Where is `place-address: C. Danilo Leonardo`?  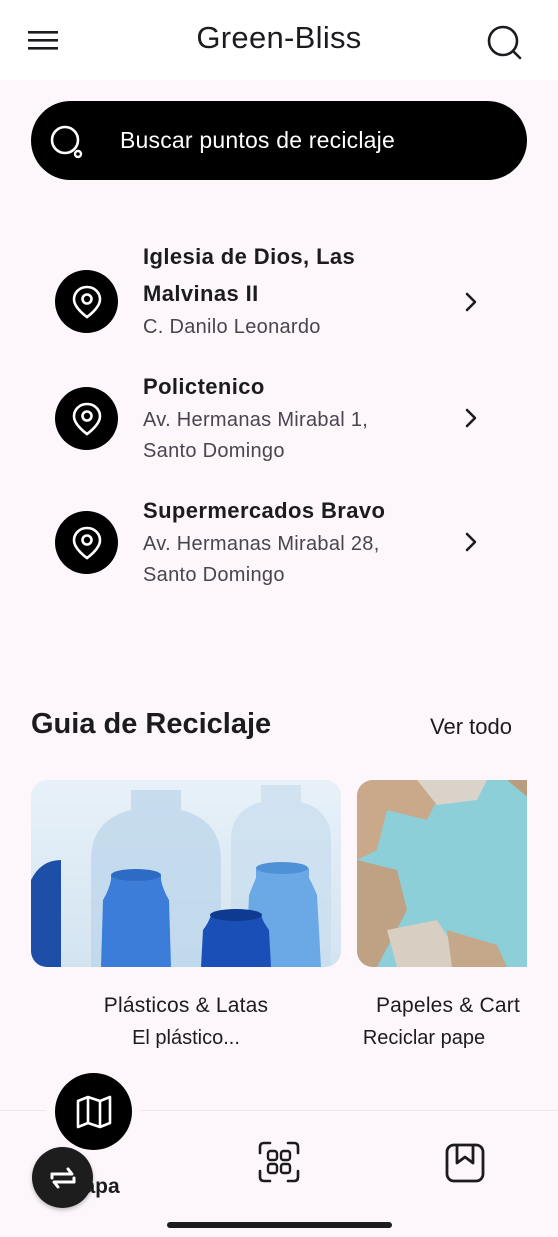 place-address: C. Danilo Leonardo is located at coordinates (232, 327).